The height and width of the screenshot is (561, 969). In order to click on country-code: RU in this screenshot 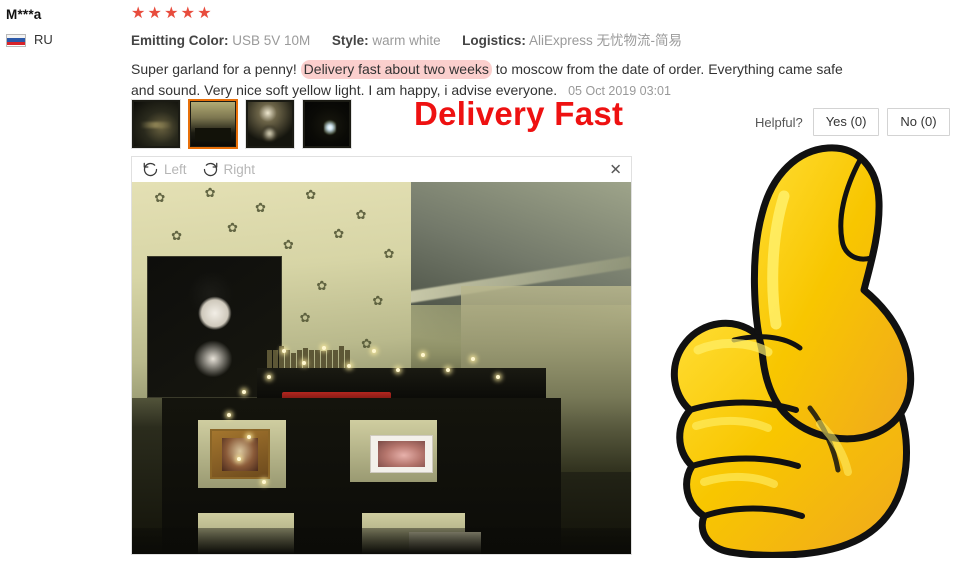, I will do `click(43, 39)`.